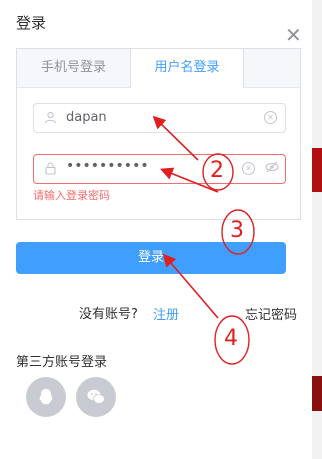 This screenshot has height=459, width=322. I want to click on tab-bar: 手机号登录 用户名登录, so click(158, 68).